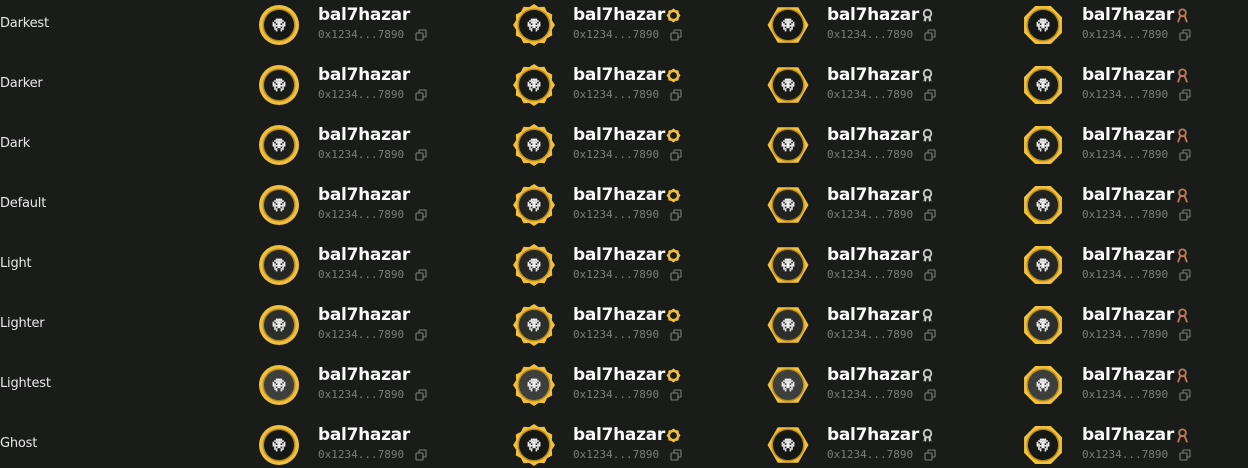 The image size is (1248, 468). I want to click on variant-label: Darkest, so click(24, 23).